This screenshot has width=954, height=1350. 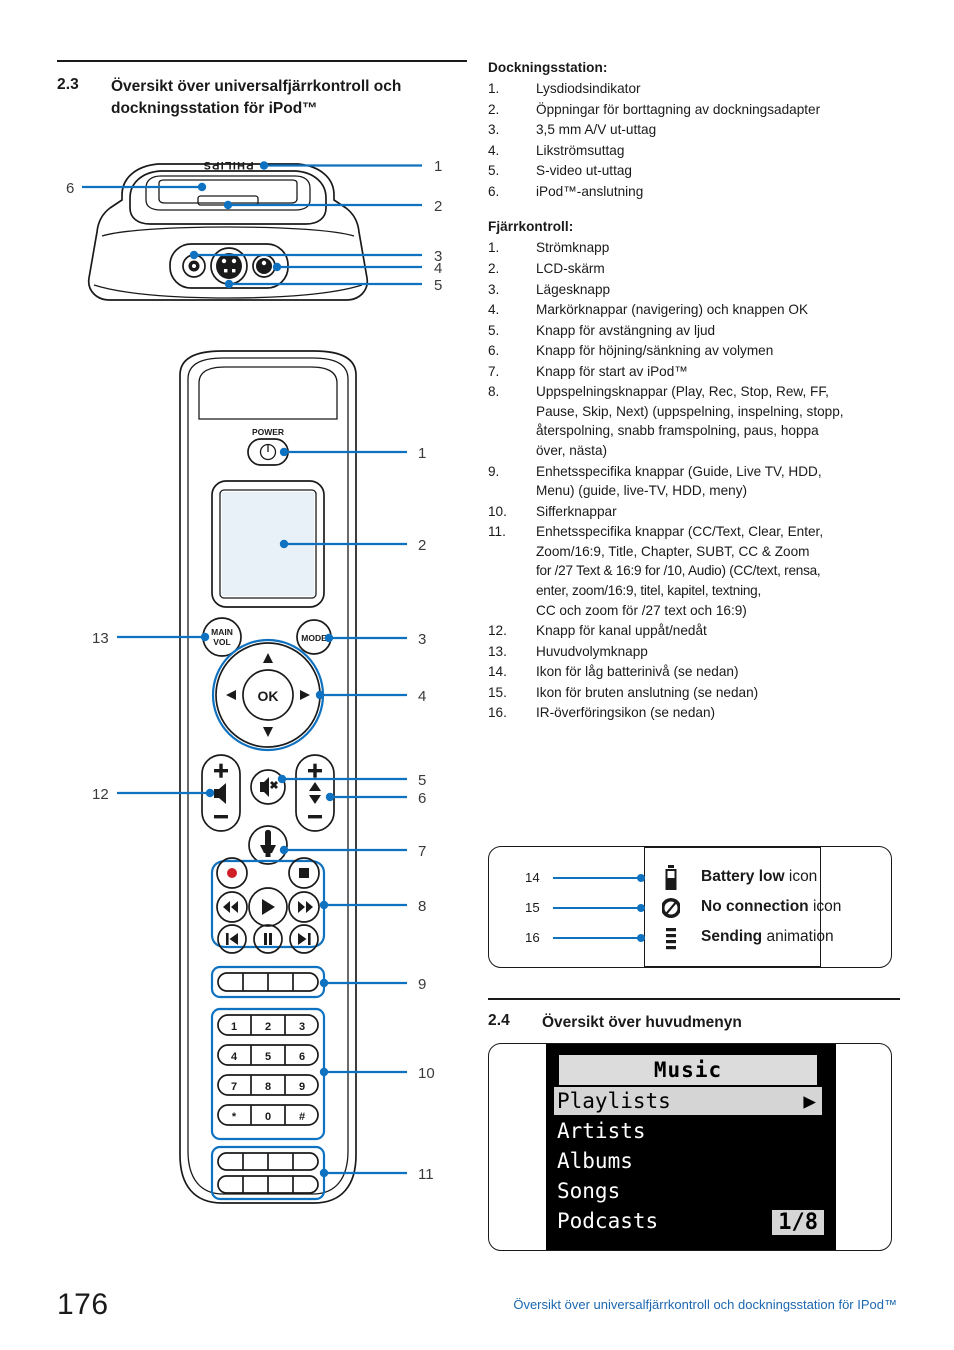 I want to click on item-text: Knapp för avstängning av ljud, so click(x=626, y=330).